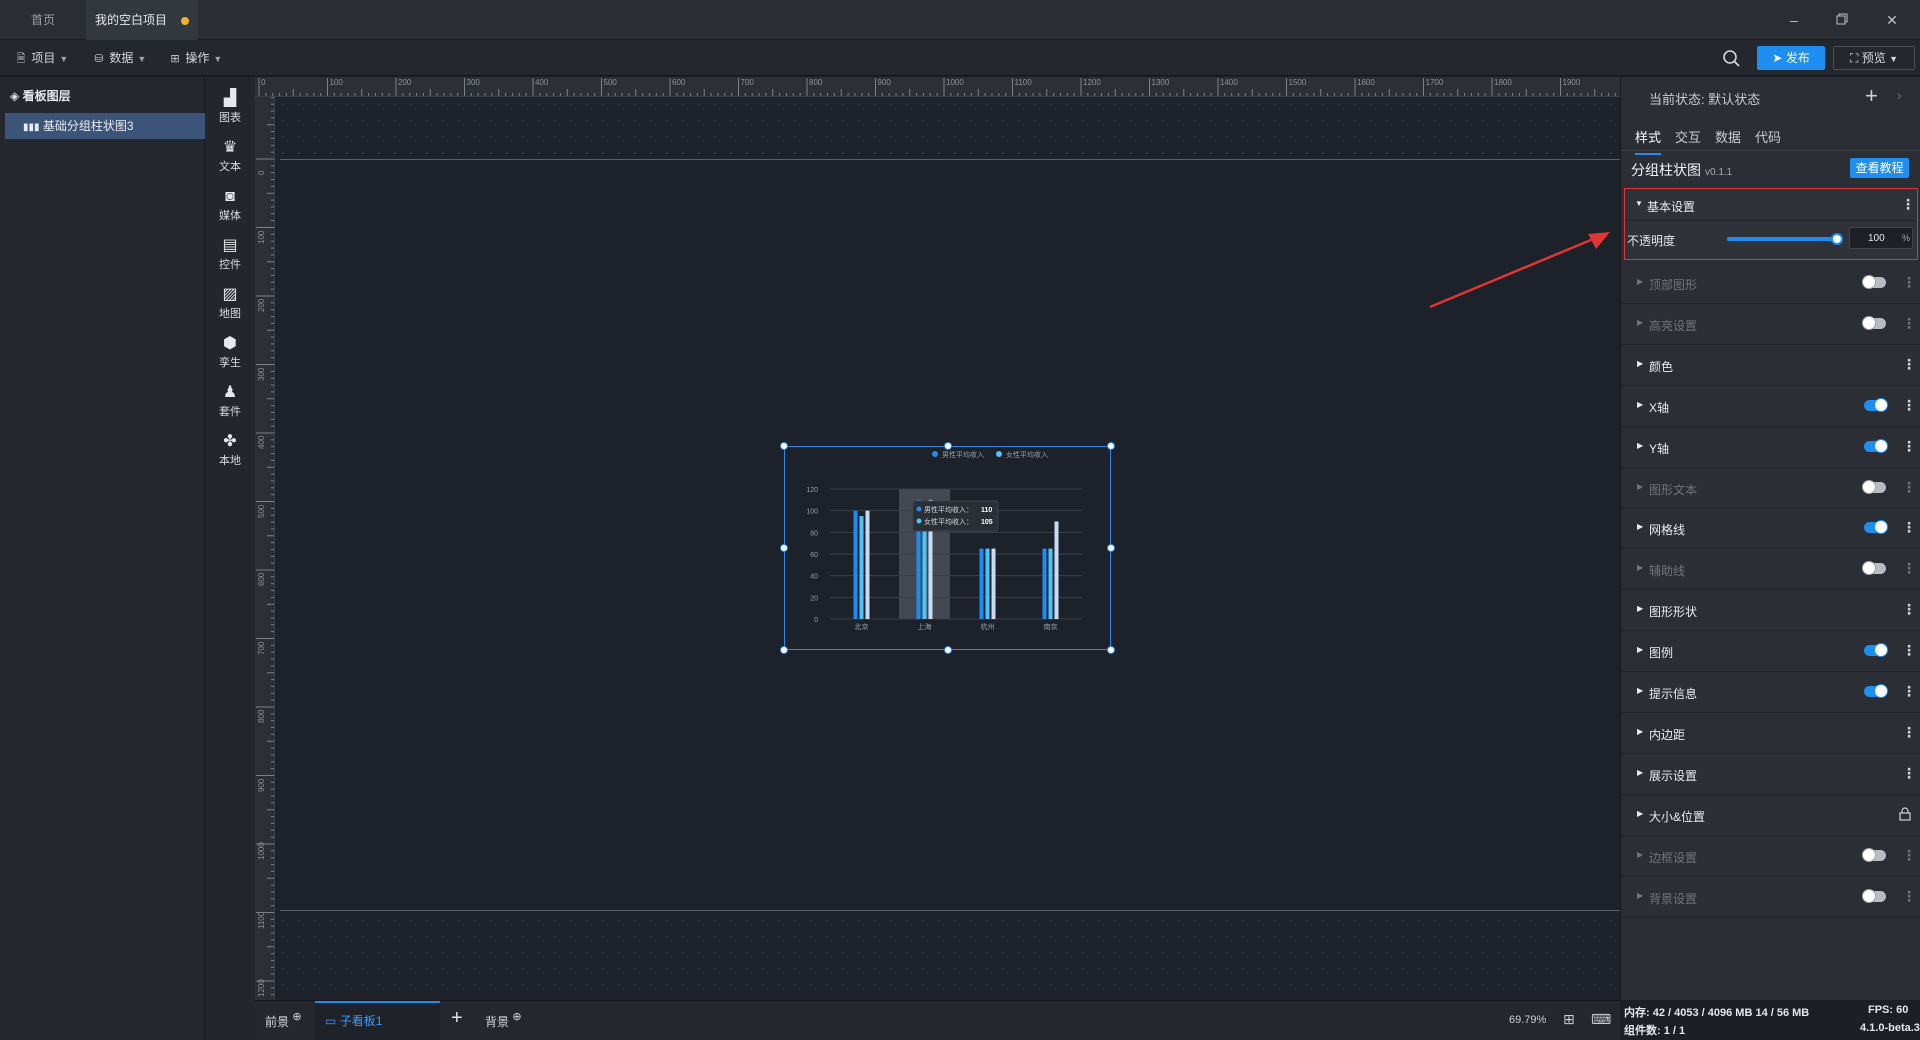  I want to click on menu-project: 🗎 项目 ▼, so click(41, 58).